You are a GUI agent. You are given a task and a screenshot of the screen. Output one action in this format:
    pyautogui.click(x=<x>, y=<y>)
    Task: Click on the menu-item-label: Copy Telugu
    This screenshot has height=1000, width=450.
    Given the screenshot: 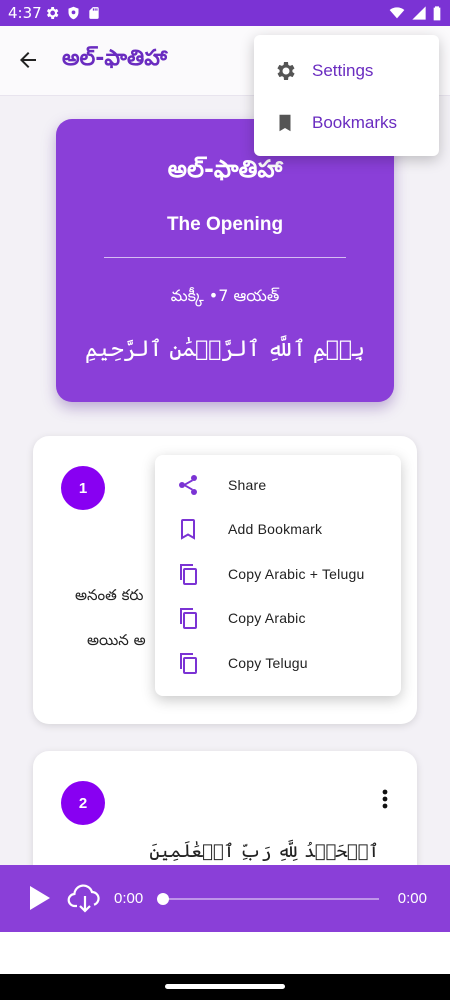 What is the action you would take?
    pyautogui.click(x=268, y=663)
    